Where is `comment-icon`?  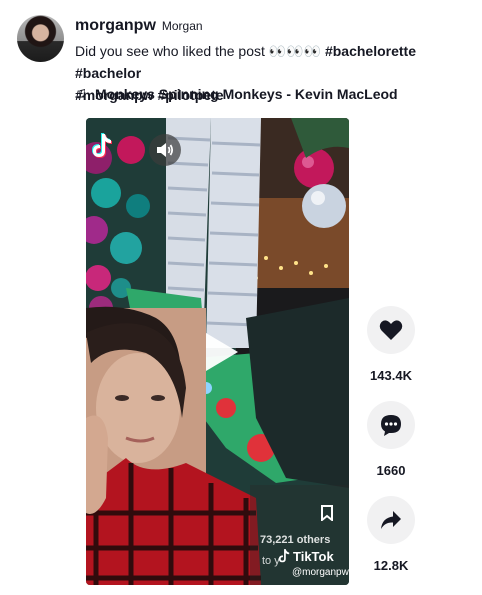 comment-icon is located at coordinates (391, 425).